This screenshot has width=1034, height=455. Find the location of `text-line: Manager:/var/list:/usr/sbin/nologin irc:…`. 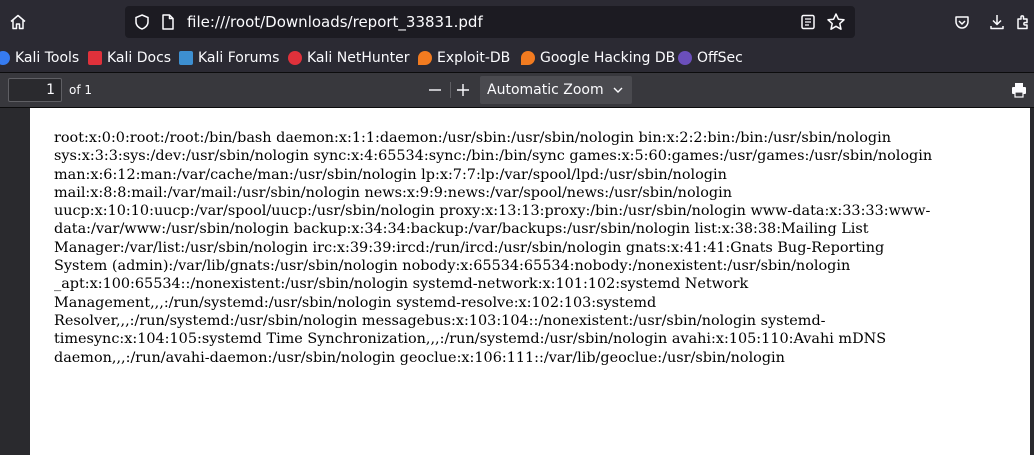

text-line: Manager:/var/list:/usr/sbin/nologin irc:… is located at coordinates (469, 247).